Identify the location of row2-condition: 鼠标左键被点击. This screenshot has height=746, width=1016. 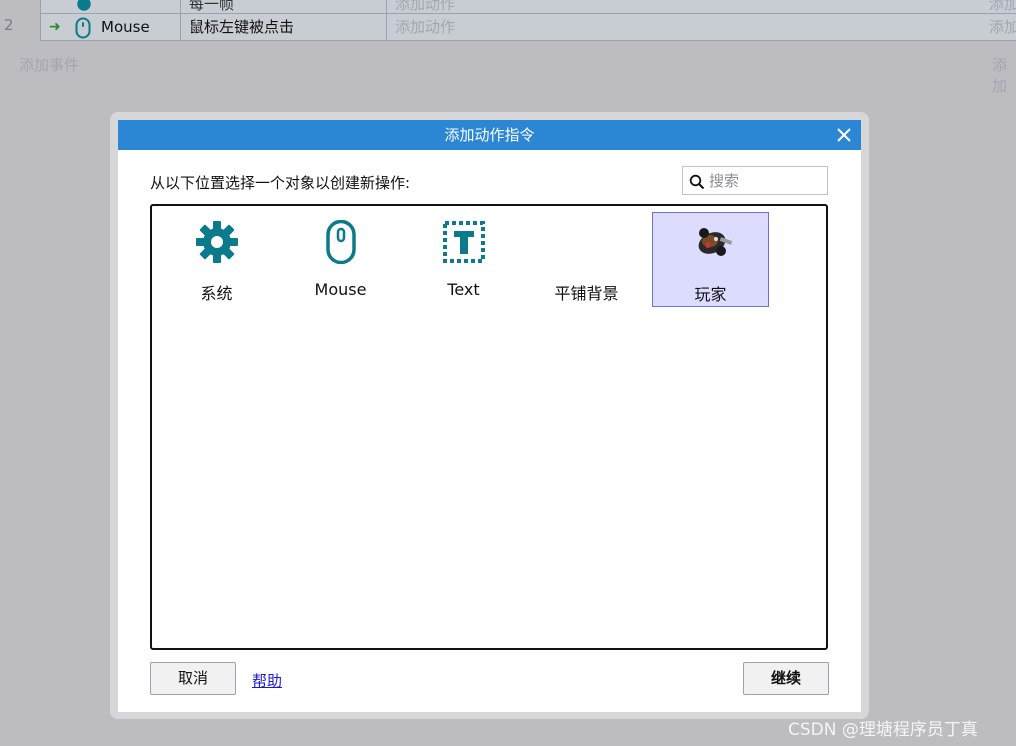
(284, 27).